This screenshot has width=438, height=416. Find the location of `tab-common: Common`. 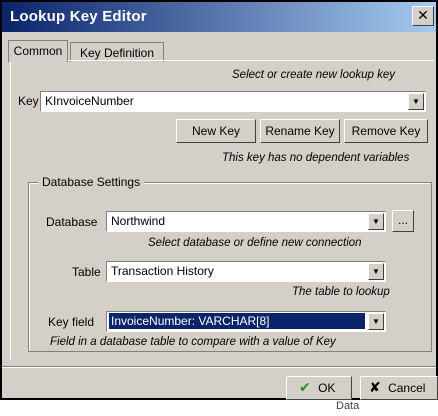

tab-common: Common is located at coordinates (38, 51).